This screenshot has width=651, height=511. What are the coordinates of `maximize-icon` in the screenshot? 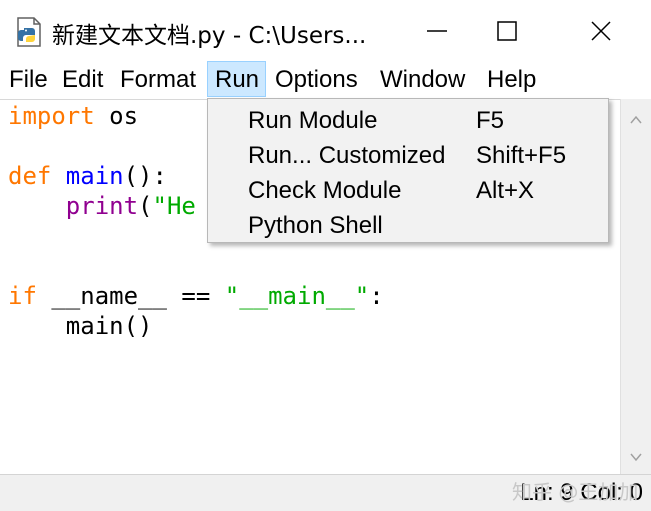 It's located at (507, 31).